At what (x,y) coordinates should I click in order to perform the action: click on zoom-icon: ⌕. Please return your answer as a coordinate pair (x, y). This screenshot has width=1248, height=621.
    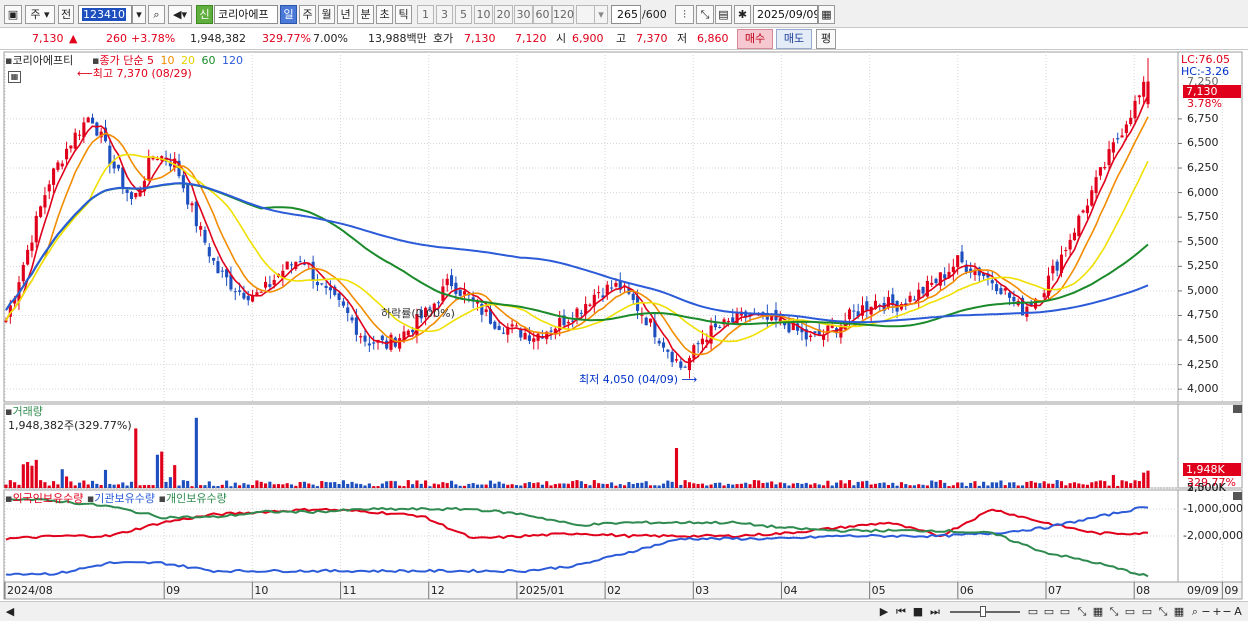
    Looking at the image, I should click on (1195, 611).